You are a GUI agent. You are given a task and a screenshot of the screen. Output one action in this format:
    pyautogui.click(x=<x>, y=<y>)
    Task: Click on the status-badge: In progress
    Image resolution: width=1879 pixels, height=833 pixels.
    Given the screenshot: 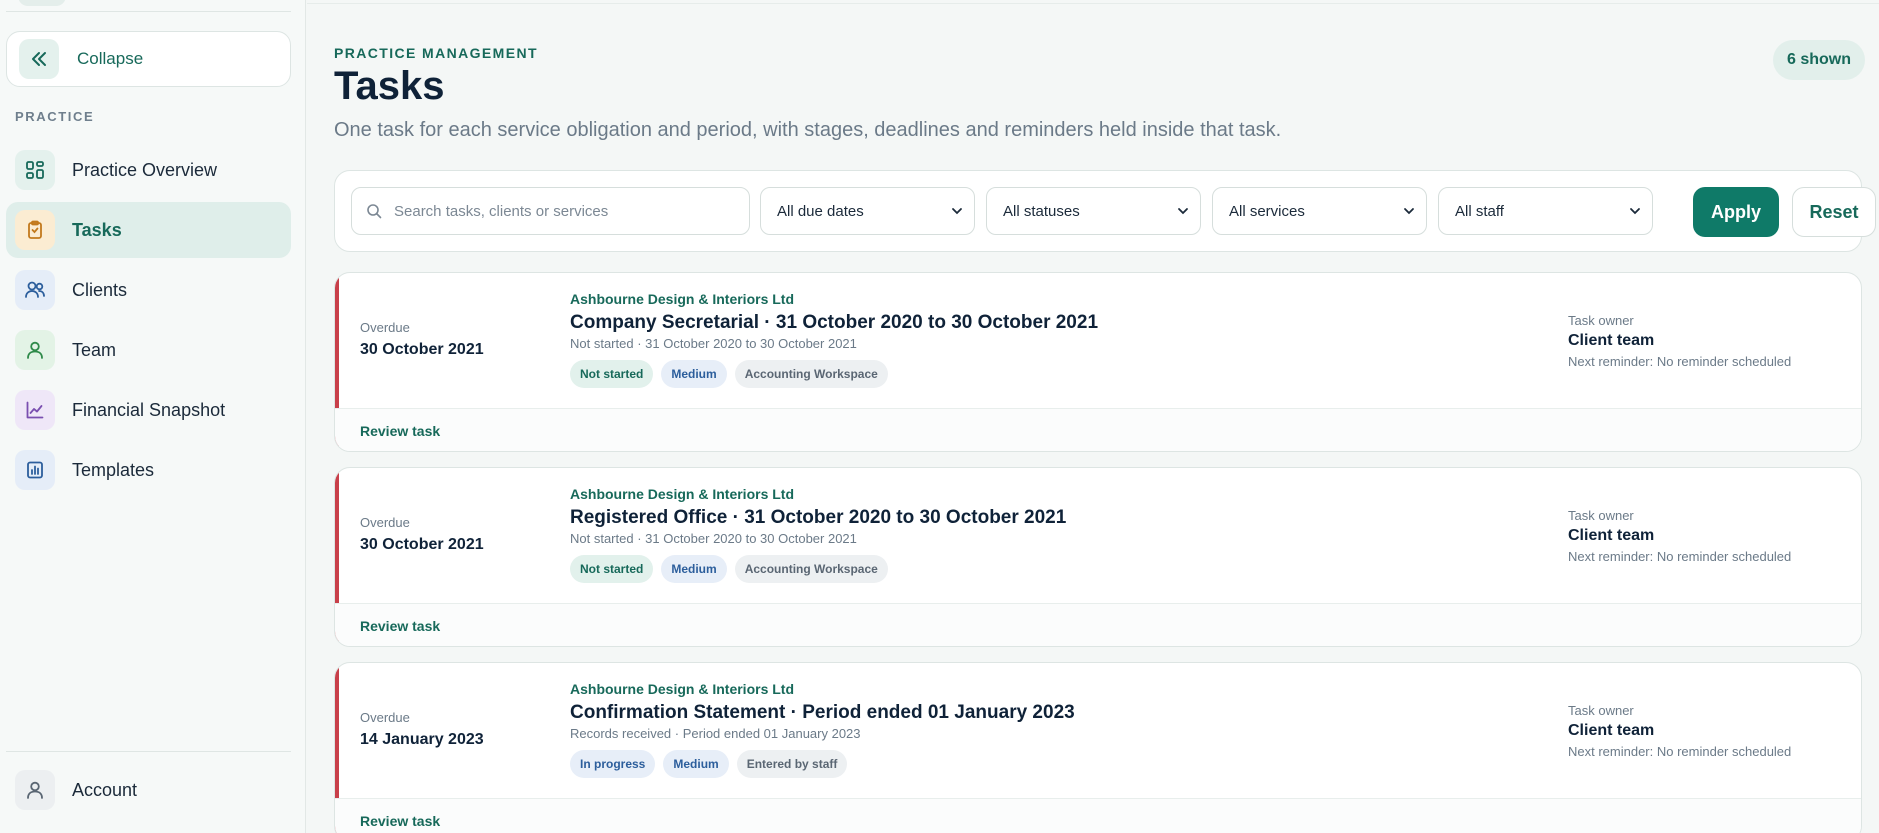 What is the action you would take?
    pyautogui.click(x=613, y=764)
    